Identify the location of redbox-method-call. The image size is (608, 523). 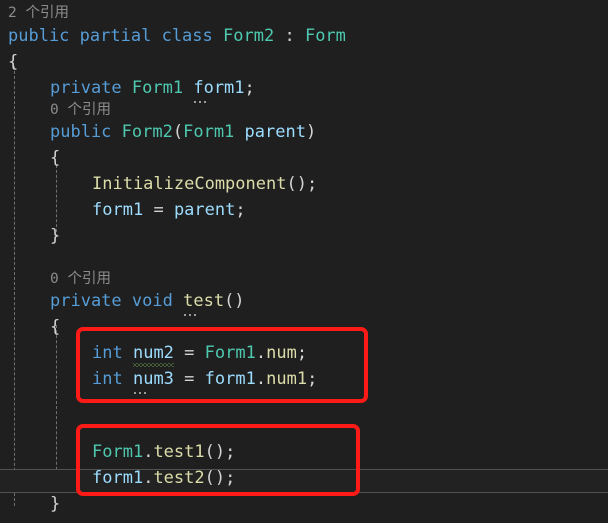
(218, 460).